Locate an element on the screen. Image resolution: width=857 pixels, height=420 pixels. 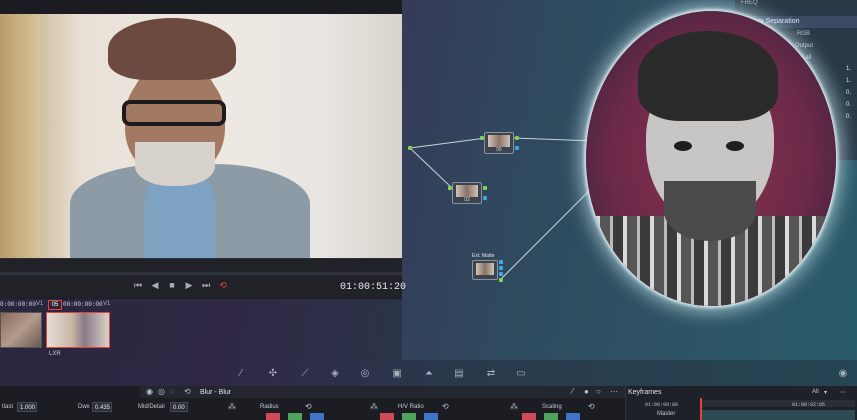
connection-line is located at coordinates (431, 168).